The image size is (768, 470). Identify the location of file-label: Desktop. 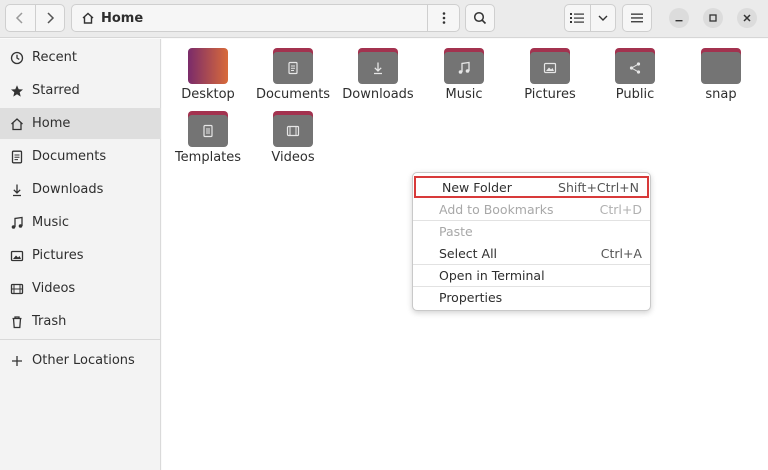
(208, 94).